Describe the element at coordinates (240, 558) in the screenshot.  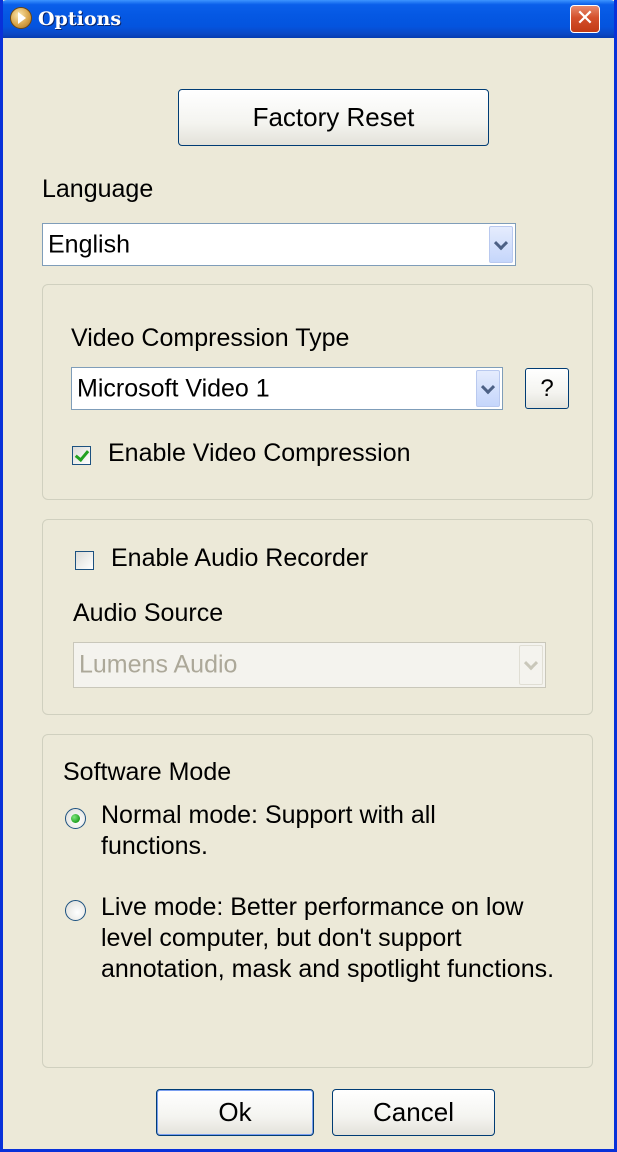
I see `enable-audio-recorder-label: Enable Audio Recorder` at that location.